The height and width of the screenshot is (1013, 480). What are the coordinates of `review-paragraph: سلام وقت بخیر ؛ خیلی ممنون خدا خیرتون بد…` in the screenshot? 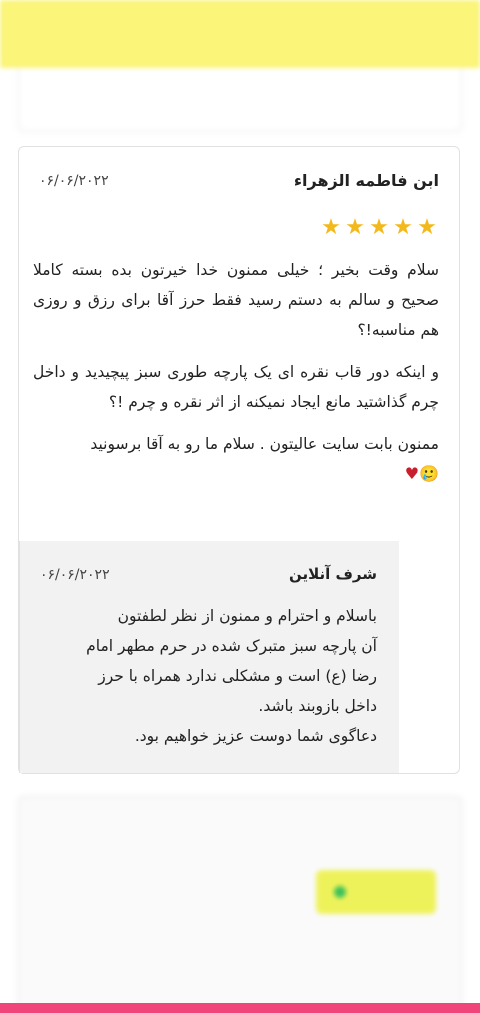 It's located at (236, 300).